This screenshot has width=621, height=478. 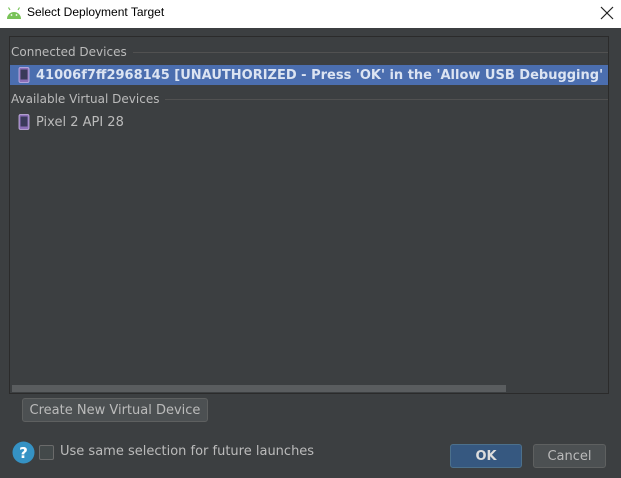 I want to click on same-selection-label: Use same selection for future launches, so click(x=187, y=451).